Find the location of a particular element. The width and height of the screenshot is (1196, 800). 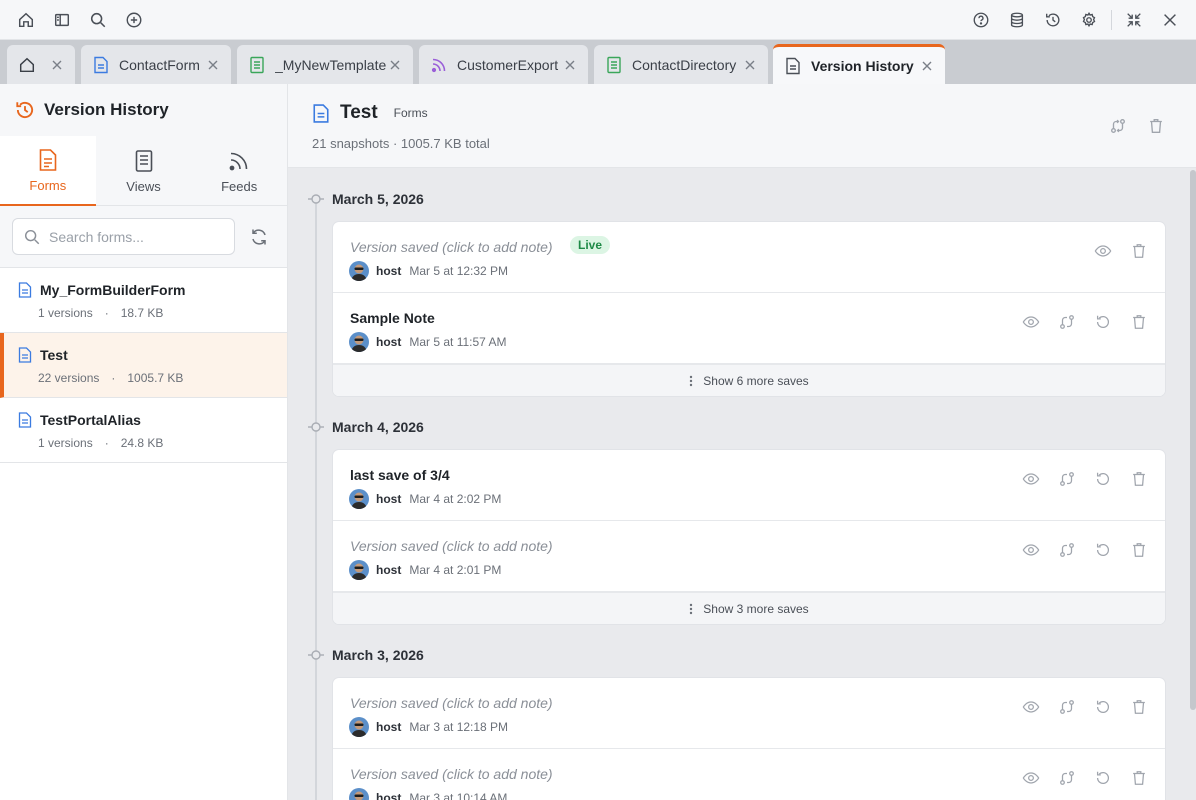

tab-feeds: Feeds is located at coordinates (239, 171).